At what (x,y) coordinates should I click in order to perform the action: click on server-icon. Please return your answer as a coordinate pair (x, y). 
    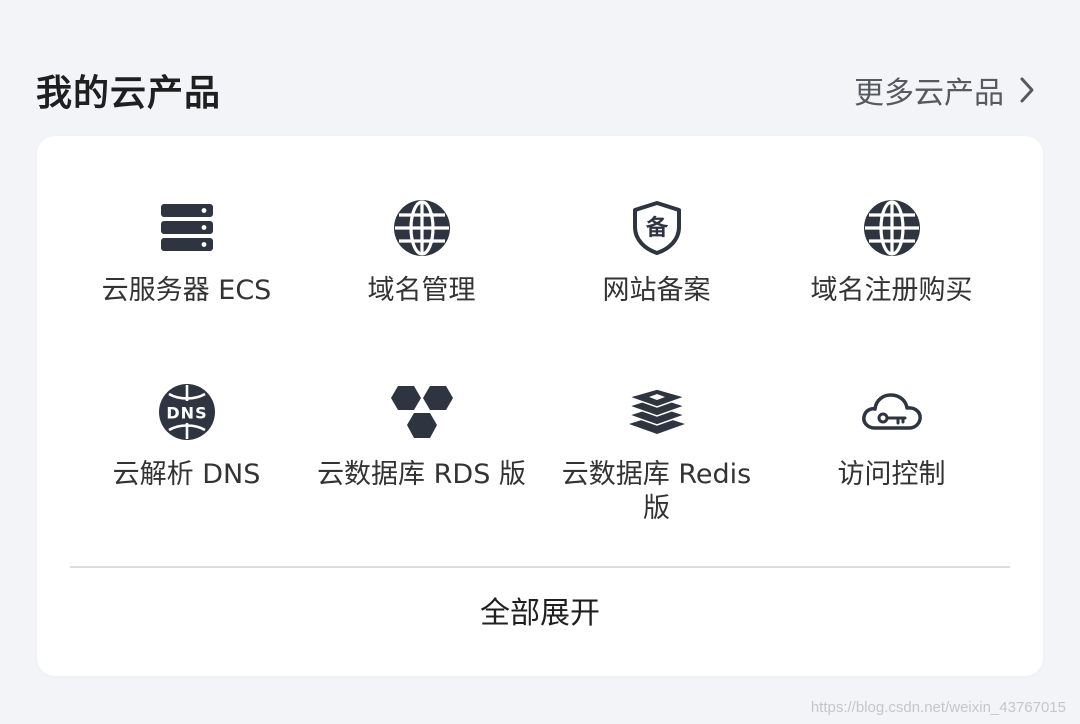
    Looking at the image, I should click on (187, 228).